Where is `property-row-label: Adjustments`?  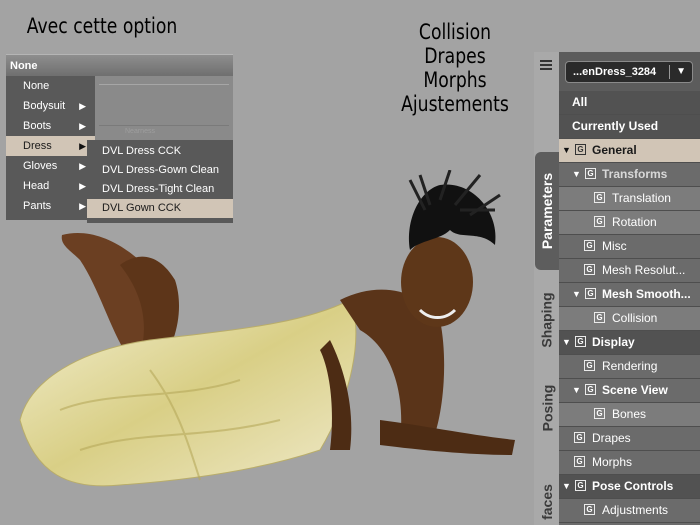 property-row-label: Adjustments is located at coordinates (635, 510).